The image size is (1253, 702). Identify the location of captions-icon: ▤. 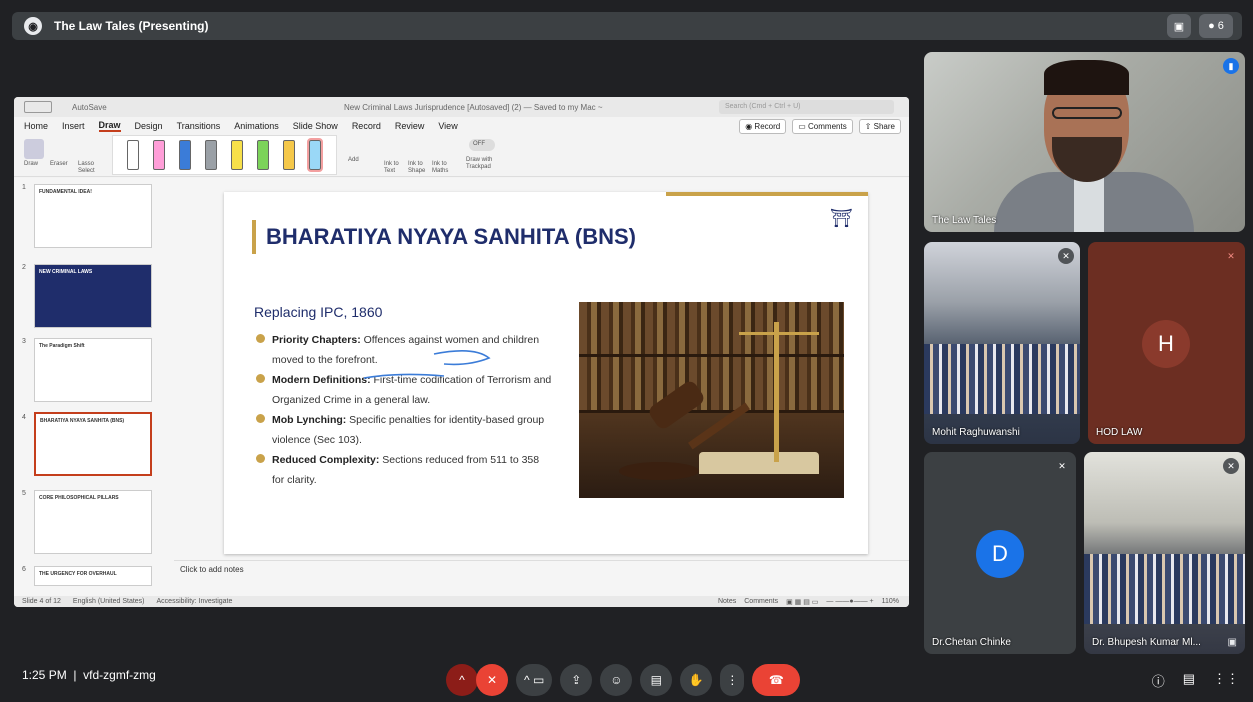
(656, 680).